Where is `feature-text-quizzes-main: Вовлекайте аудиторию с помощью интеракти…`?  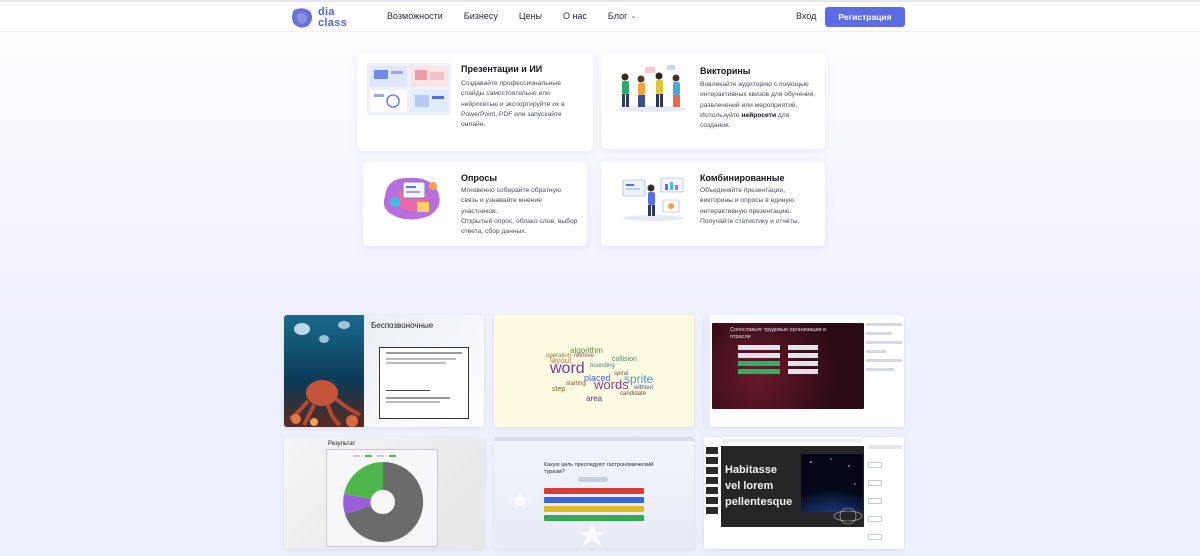 feature-text-quizzes-main: Вовлекайте аудиторию с помощью интеракти… is located at coordinates (758, 95).